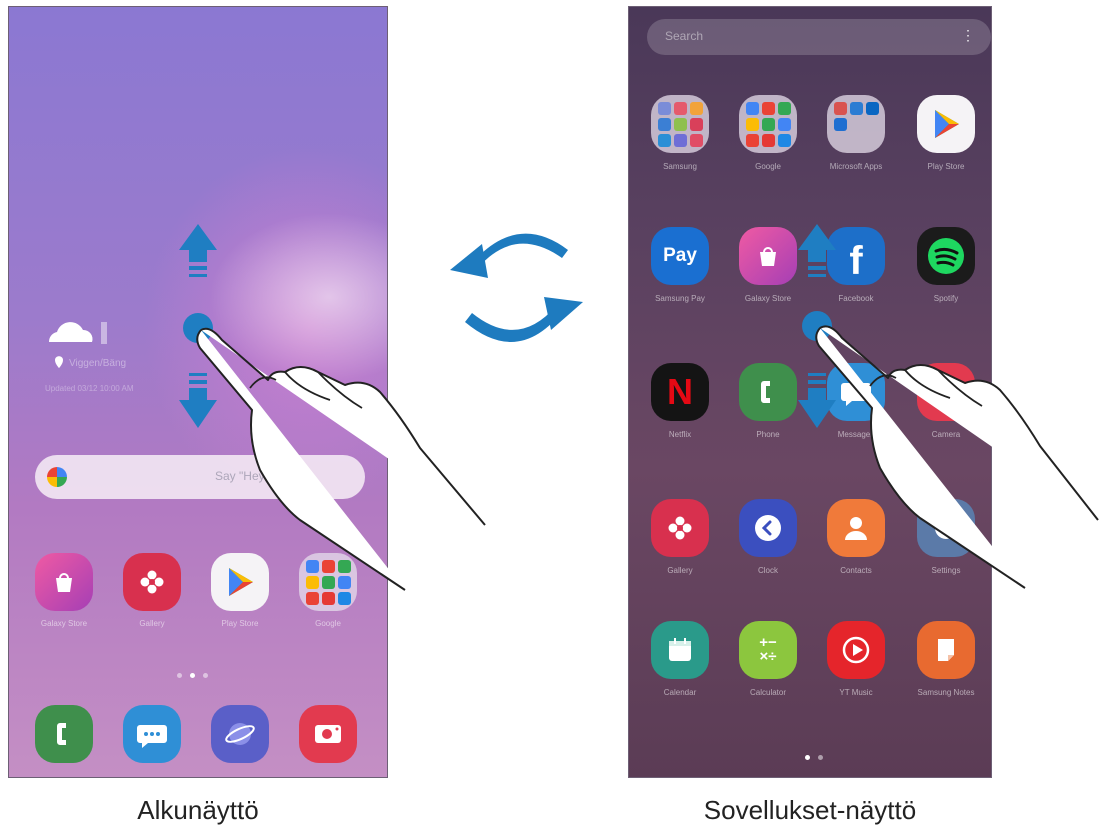 The image size is (1102, 832). Describe the element at coordinates (684, 36) in the screenshot. I see `search-placeholder: Search` at that location.